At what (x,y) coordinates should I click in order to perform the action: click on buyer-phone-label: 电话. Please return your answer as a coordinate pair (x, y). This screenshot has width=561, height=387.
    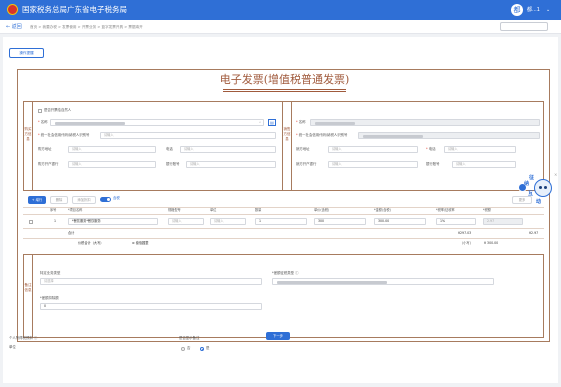
    Looking at the image, I should click on (169, 149).